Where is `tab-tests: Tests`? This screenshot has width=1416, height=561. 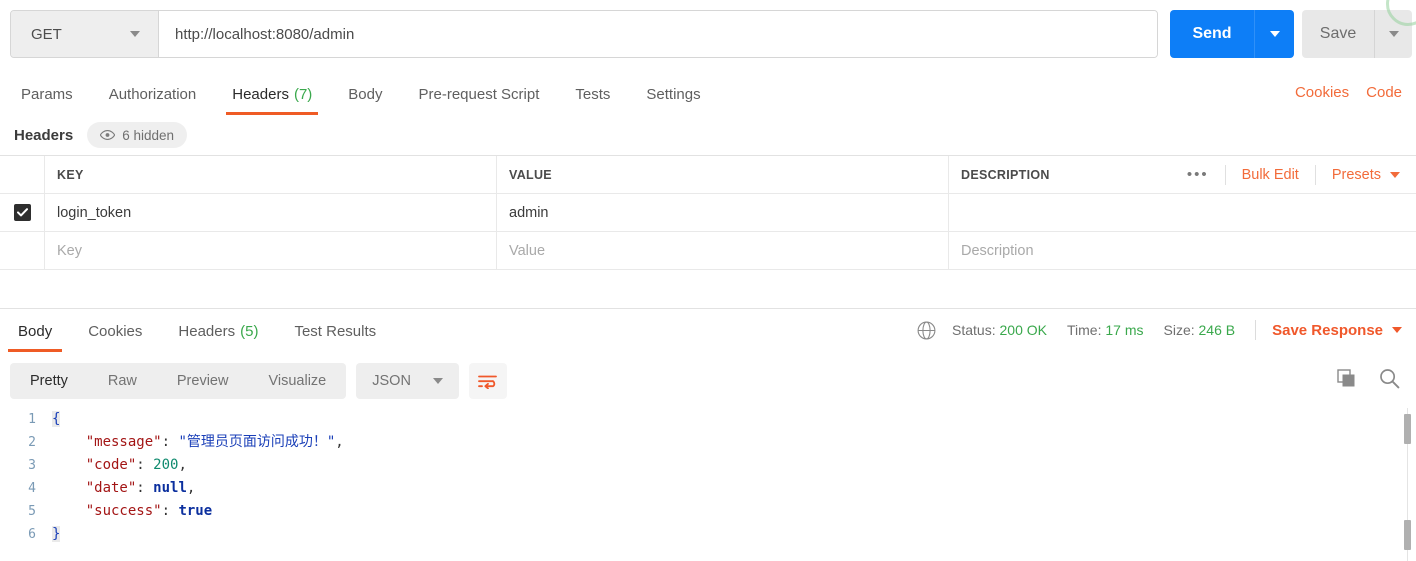
tab-tests: Tests is located at coordinates (592, 94).